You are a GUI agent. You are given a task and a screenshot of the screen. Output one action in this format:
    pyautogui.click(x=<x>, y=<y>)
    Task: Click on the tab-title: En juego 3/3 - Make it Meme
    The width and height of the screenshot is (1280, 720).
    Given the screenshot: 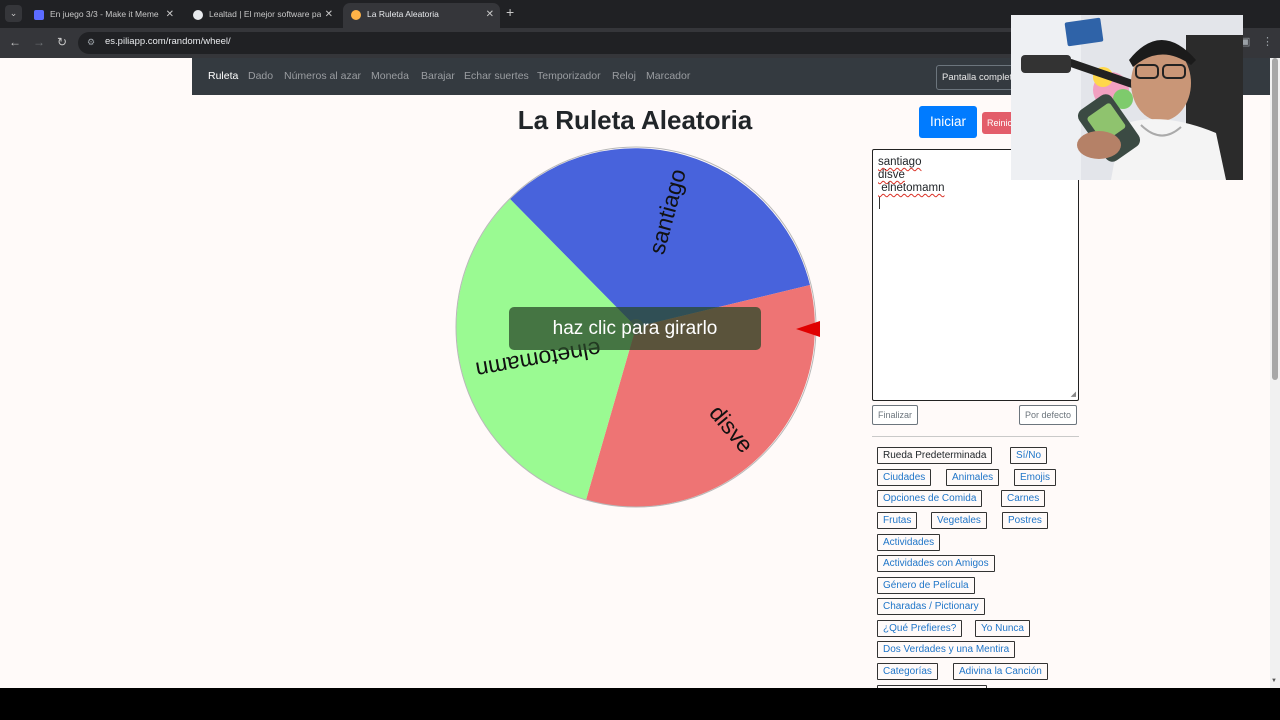 What is the action you would take?
    pyautogui.click(x=104, y=14)
    